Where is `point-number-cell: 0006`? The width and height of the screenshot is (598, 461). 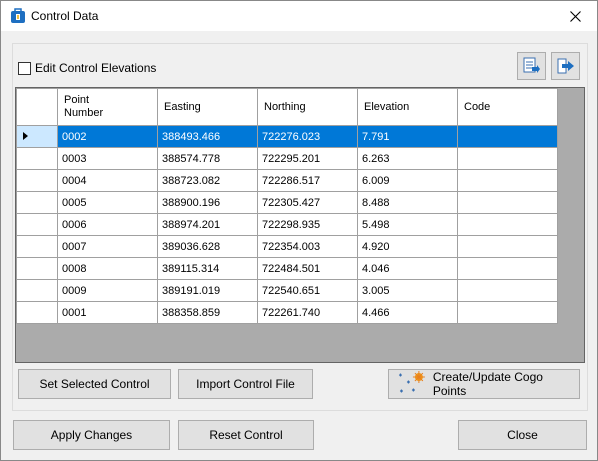 point-number-cell: 0006 is located at coordinates (107, 224).